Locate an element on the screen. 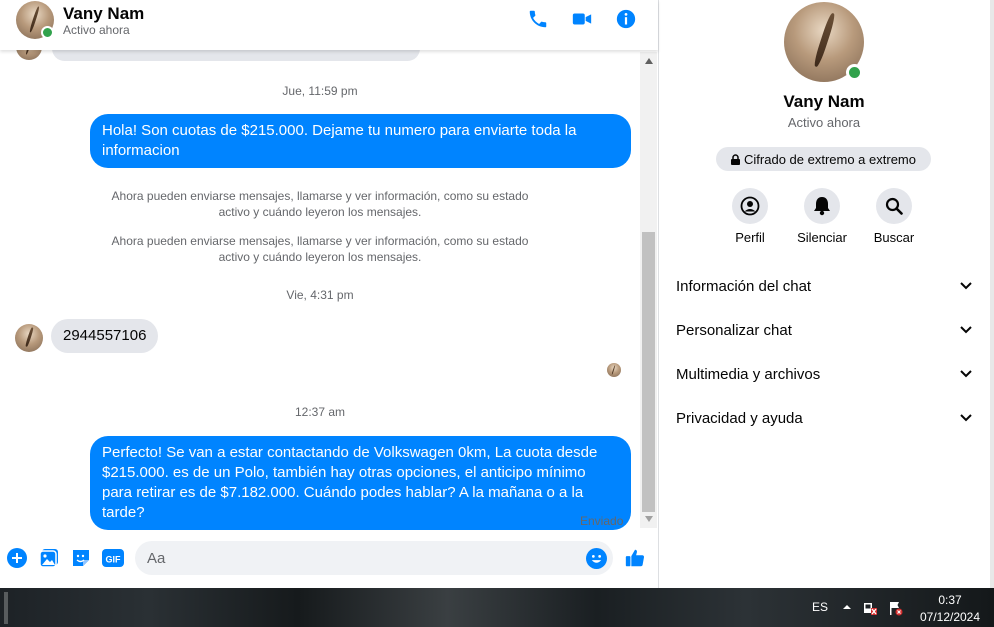 The height and width of the screenshot is (627, 994). show-hidden-icons-chevron-icon is located at coordinates (847, 607).